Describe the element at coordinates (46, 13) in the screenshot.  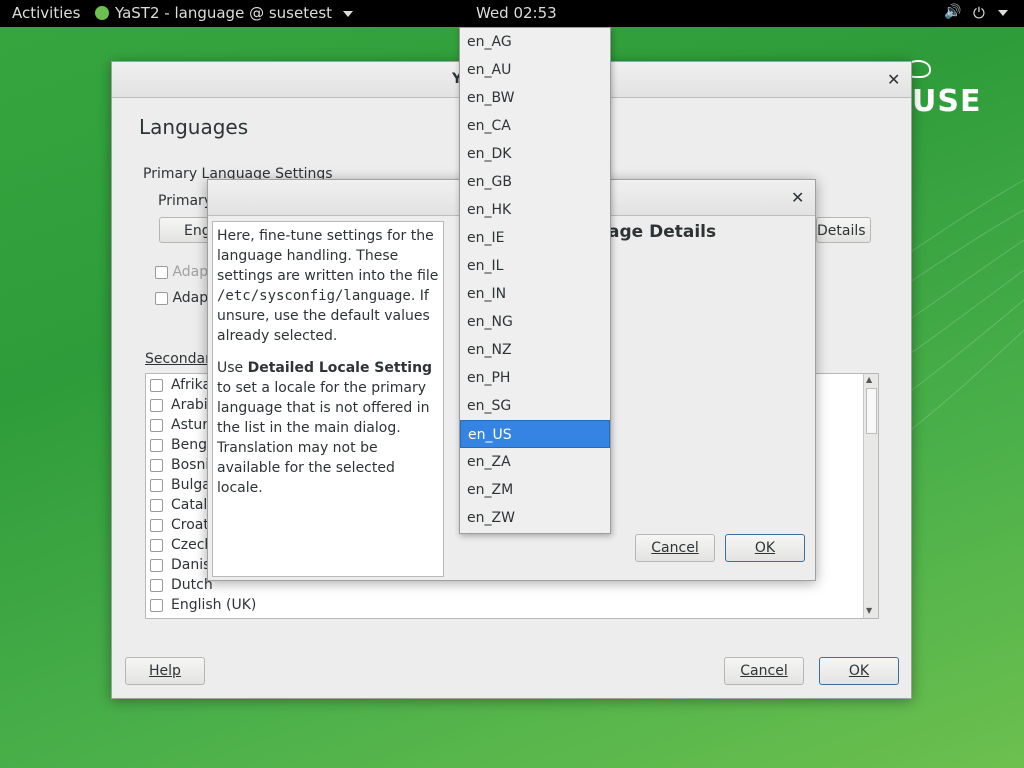
I see `activities-button: Activities` at that location.